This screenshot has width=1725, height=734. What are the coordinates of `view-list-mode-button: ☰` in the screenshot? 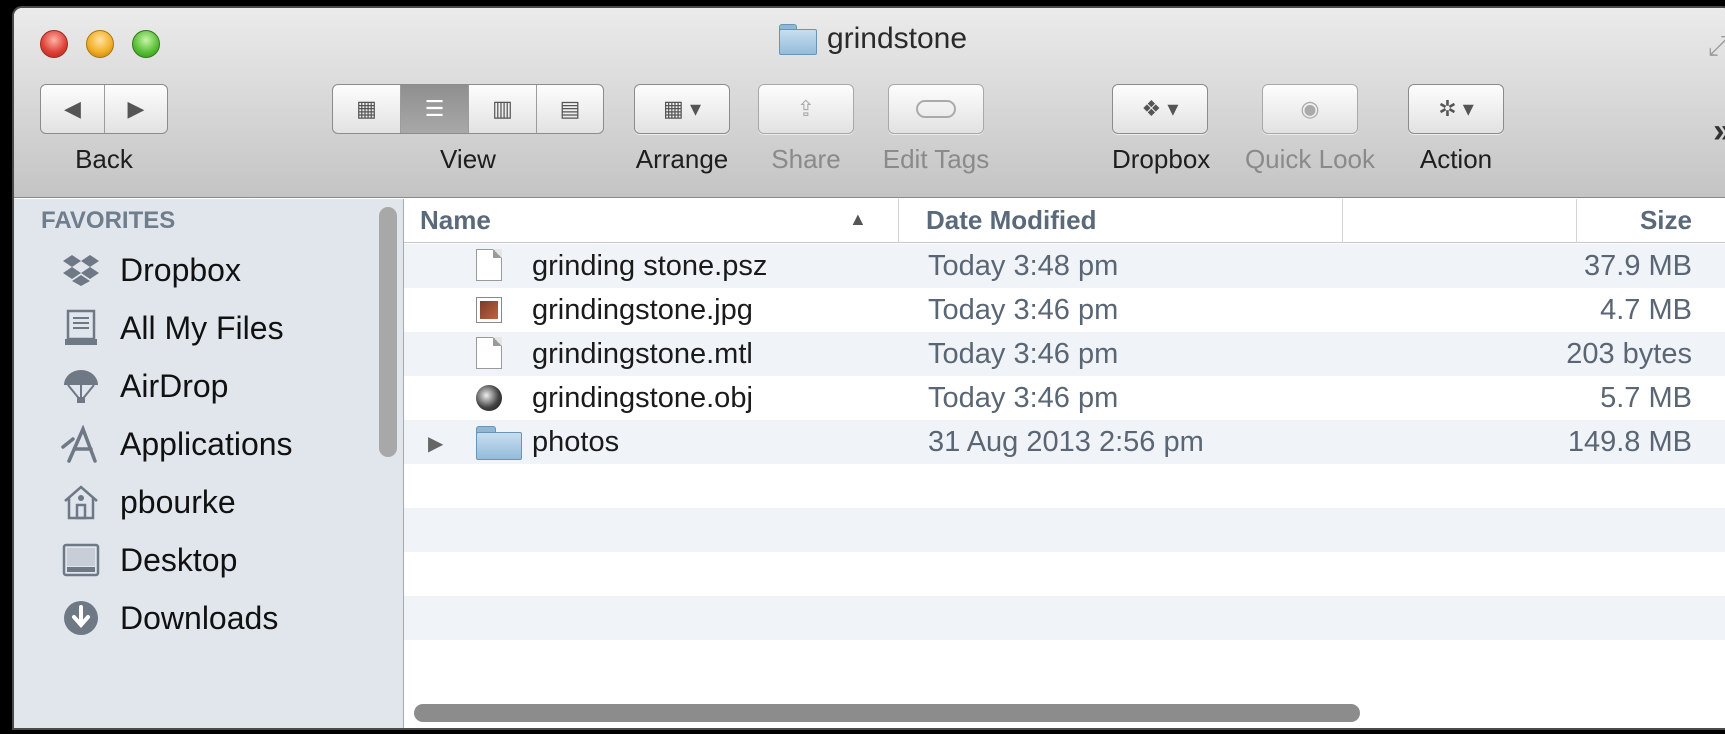 It's located at (435, 109).